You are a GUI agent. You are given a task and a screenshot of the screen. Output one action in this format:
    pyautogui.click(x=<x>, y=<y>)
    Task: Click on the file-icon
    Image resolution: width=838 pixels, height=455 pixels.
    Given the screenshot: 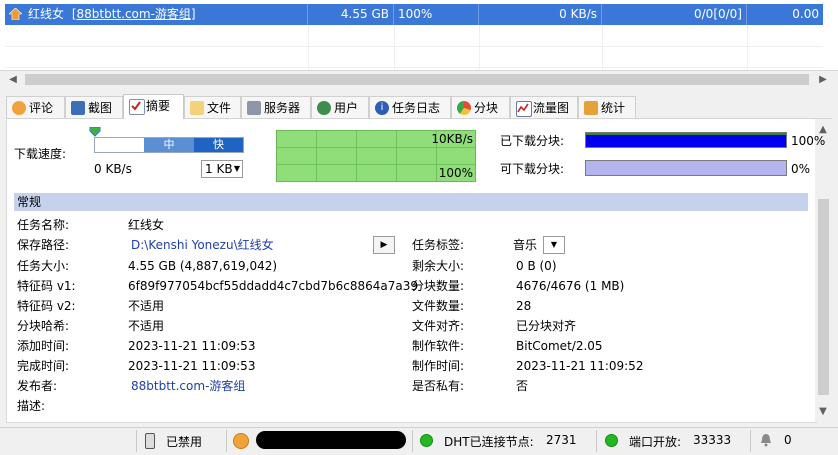 What is the action you would take?
    pyautogui.click(x=197, y=108)
    